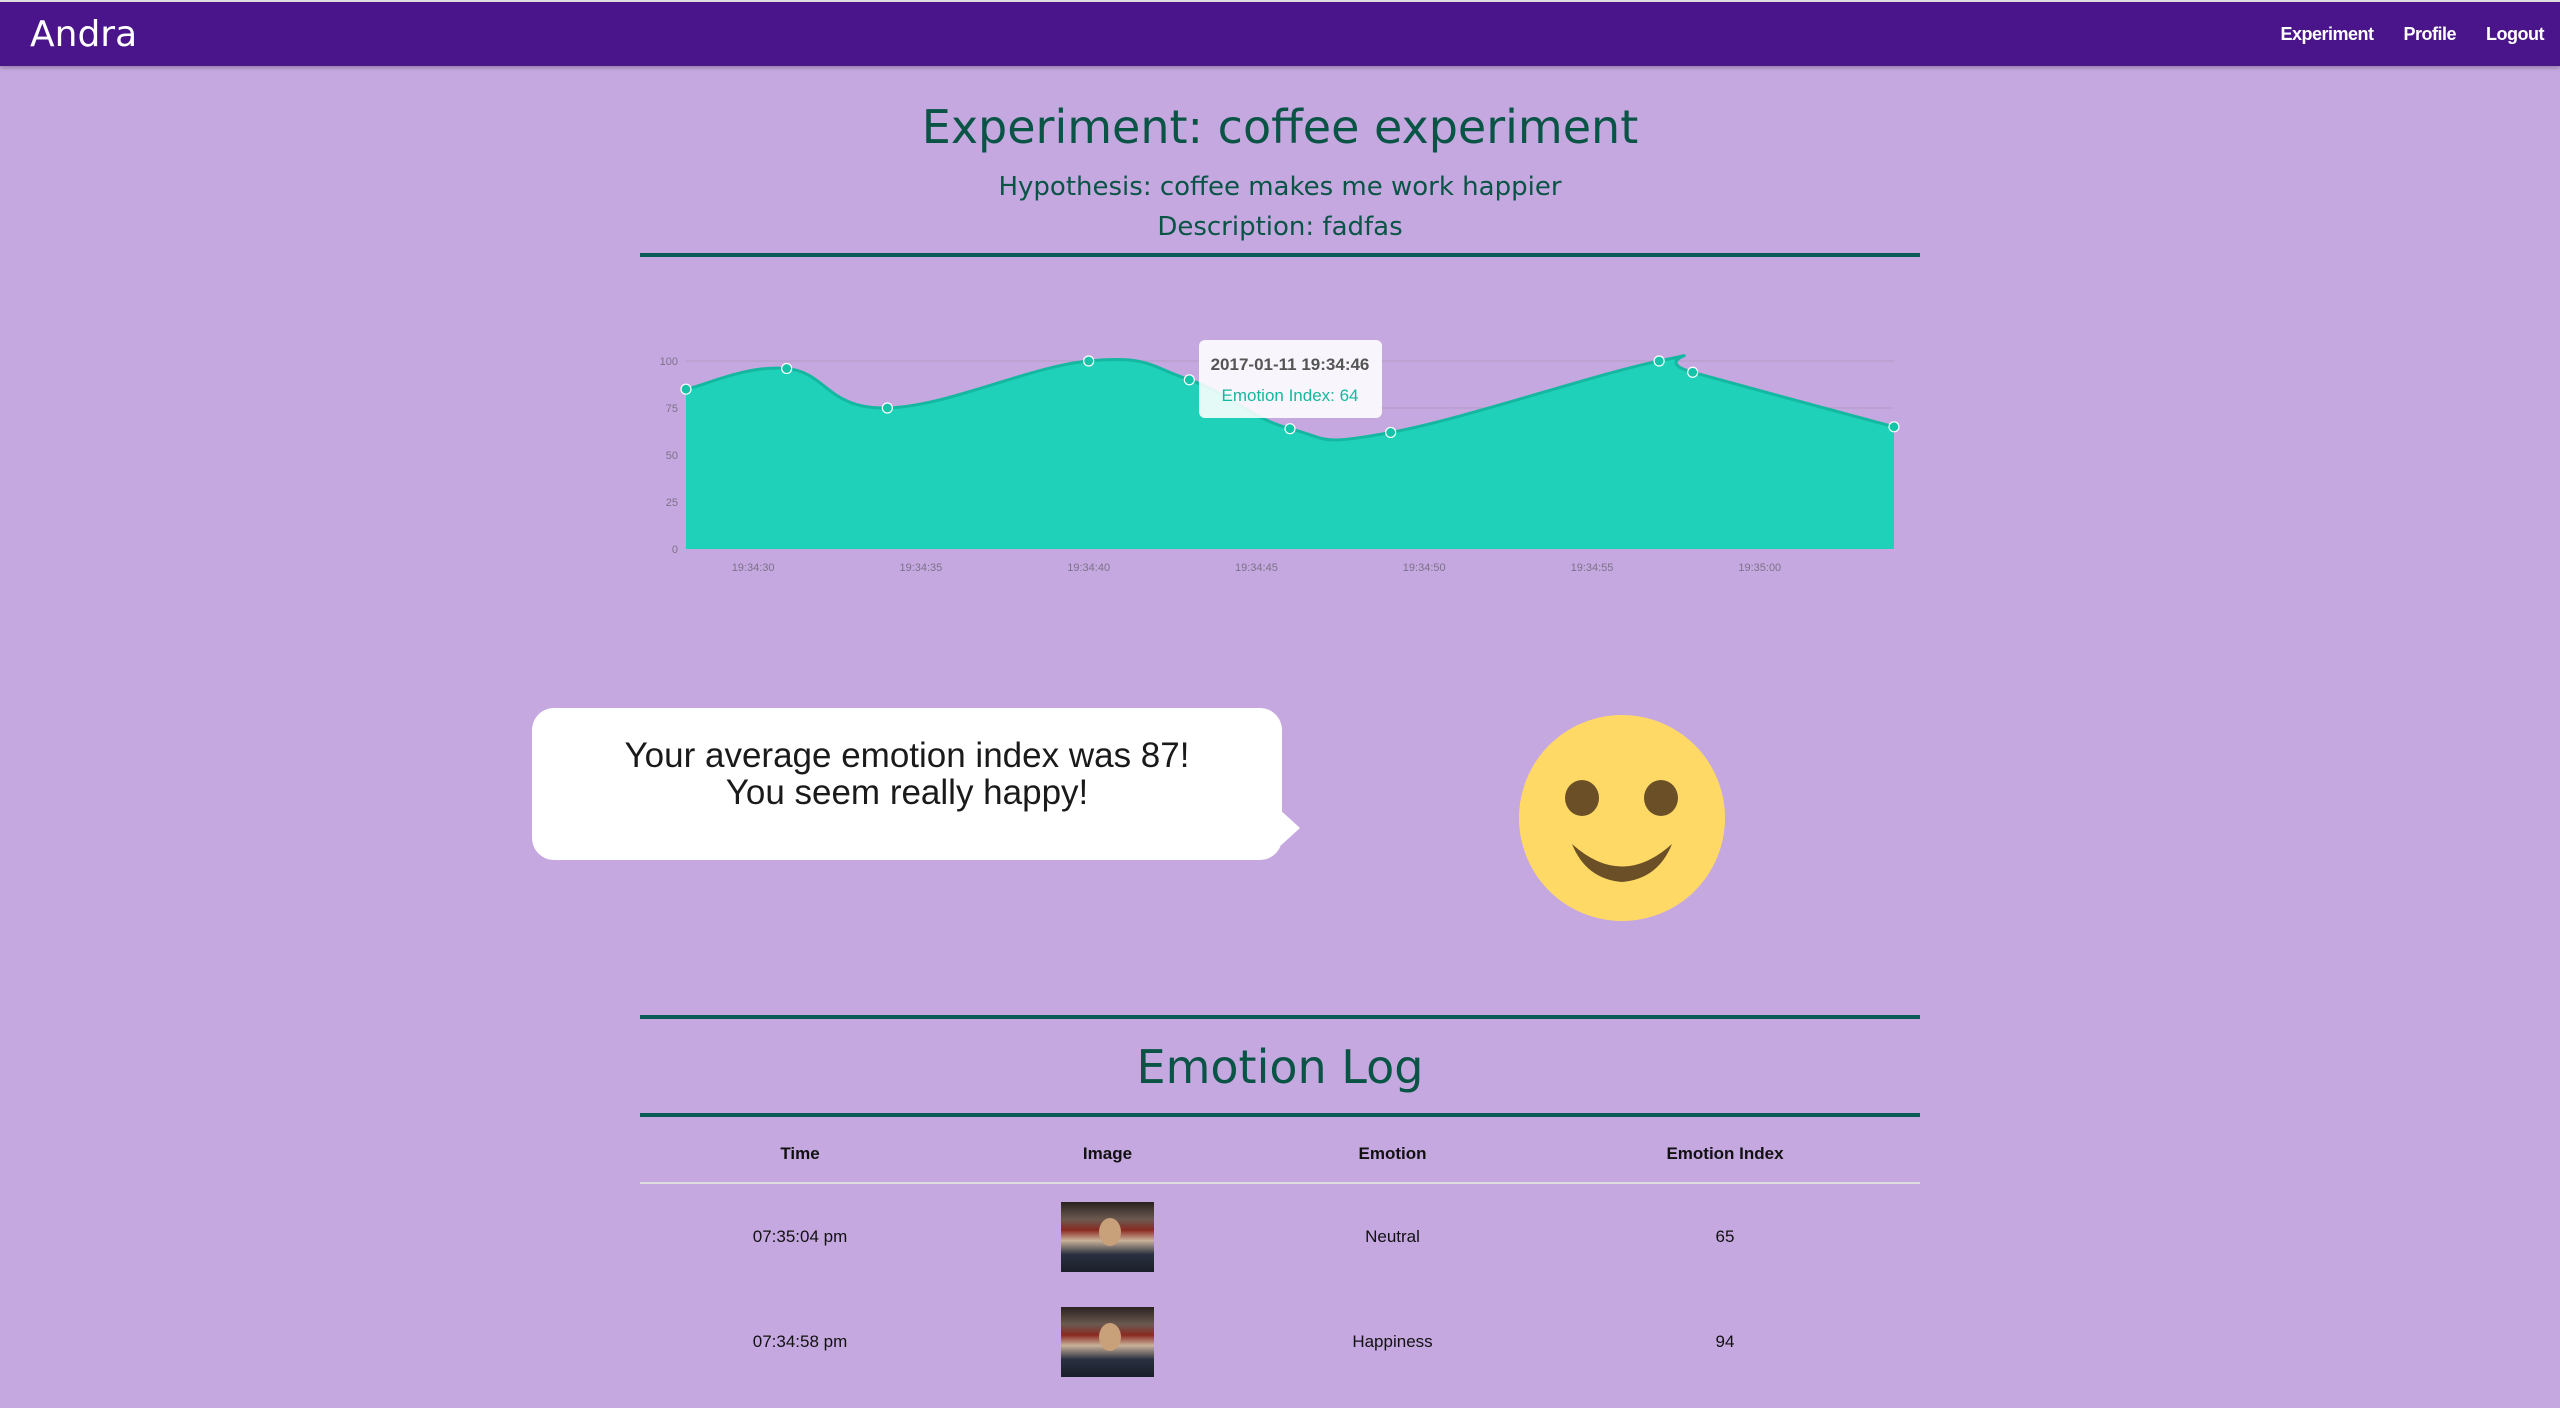 Image resolution: width=2560 pixels, height=1408 pixels. I want to click on time-cell: 07:35:04 pm, so click(800, 1236).